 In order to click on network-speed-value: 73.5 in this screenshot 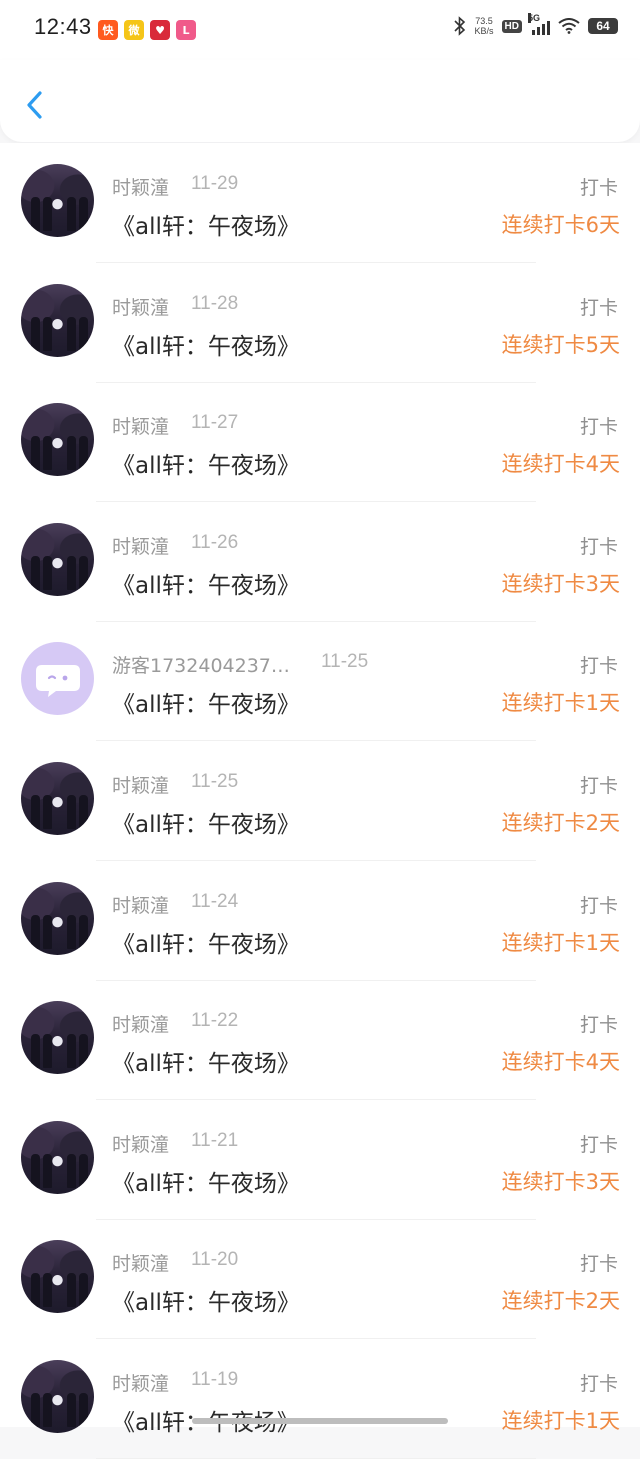, I will do `click(484, 21)`.